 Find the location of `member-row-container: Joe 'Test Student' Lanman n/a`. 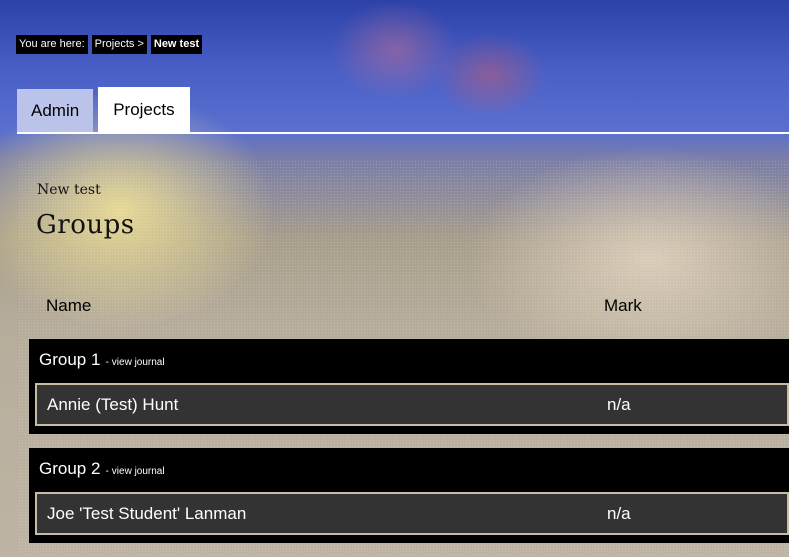

member-row-container: Joe 'Test Student' Lanman n/a is located at coordinates (409, 516).